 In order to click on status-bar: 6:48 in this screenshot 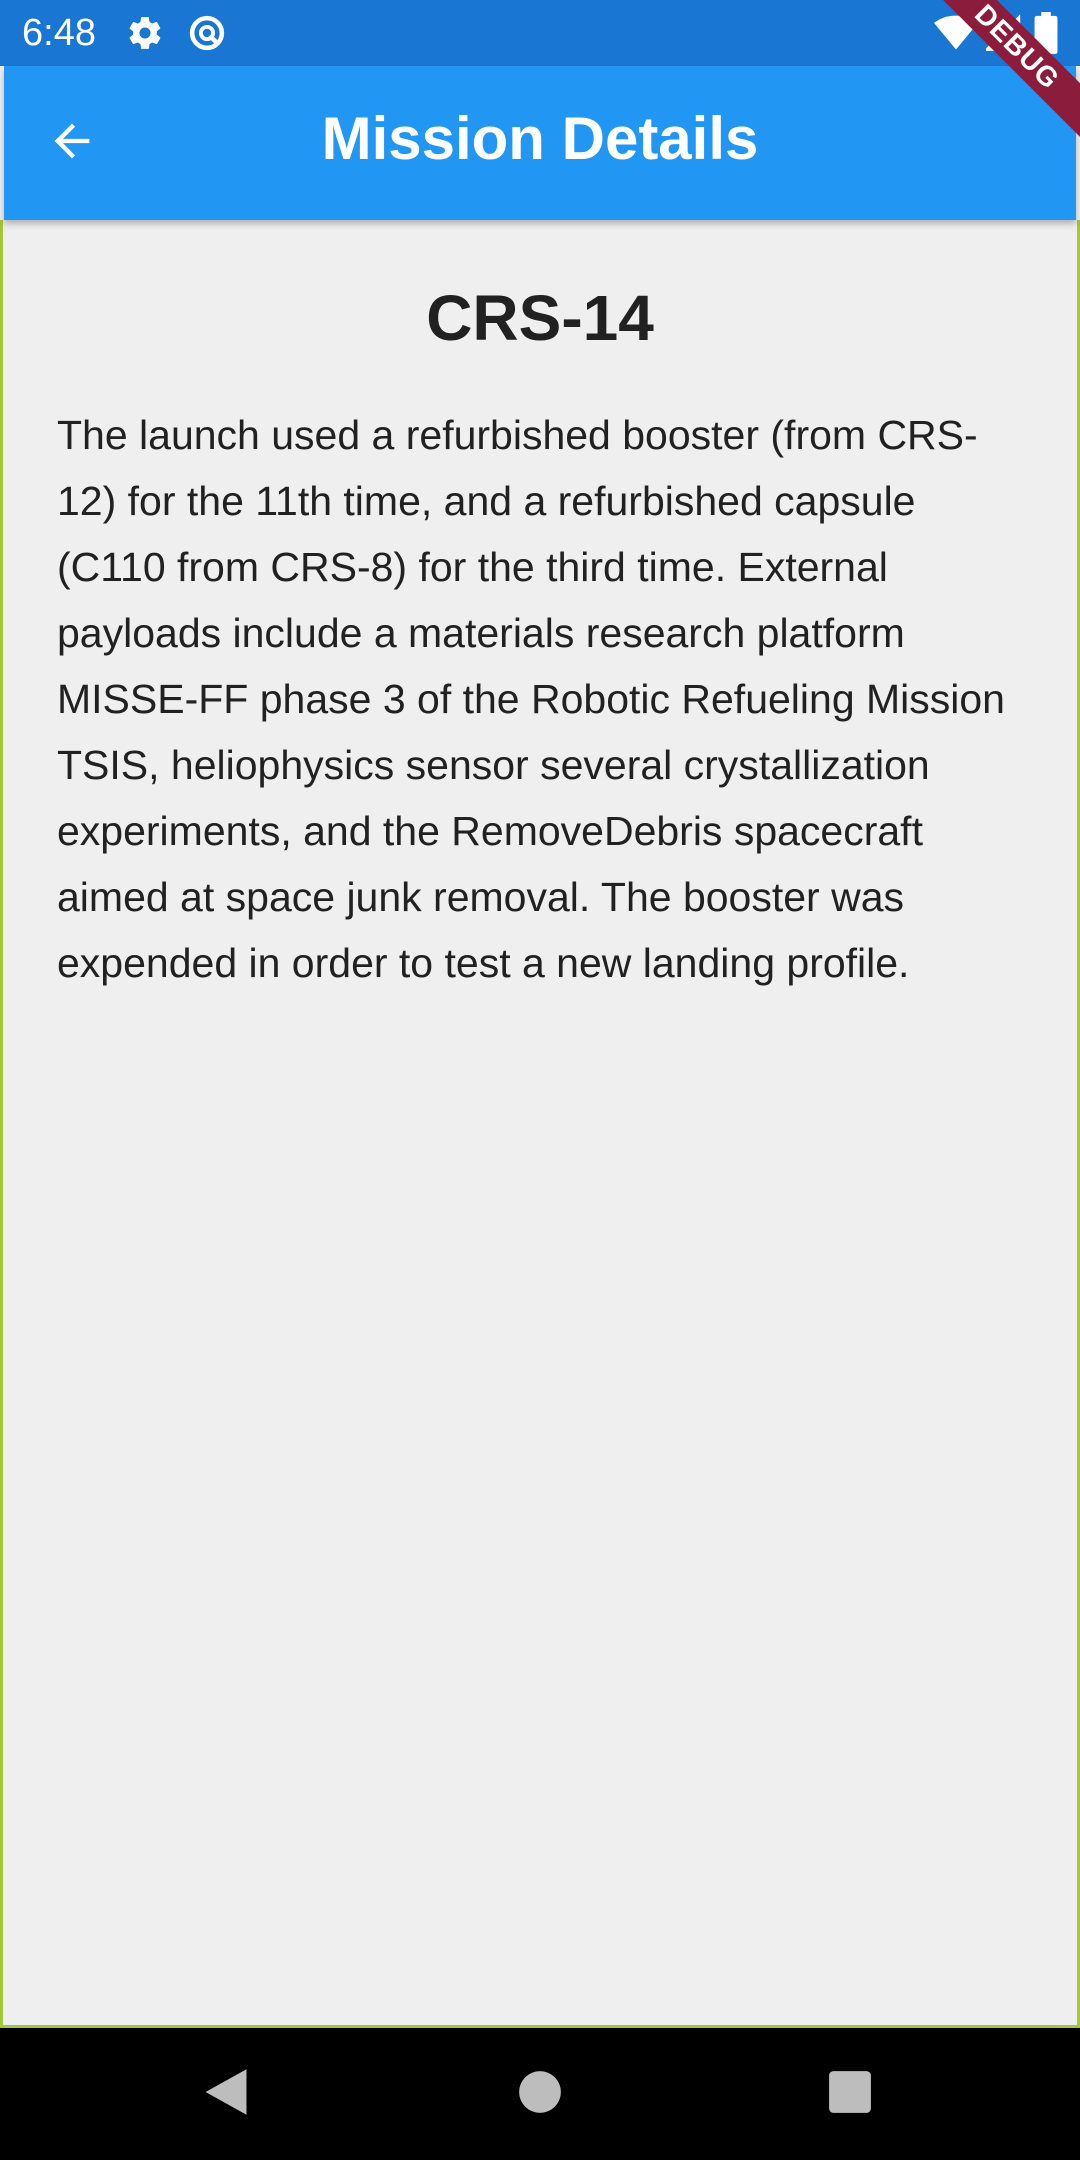, I will do `click(540, 33)`.